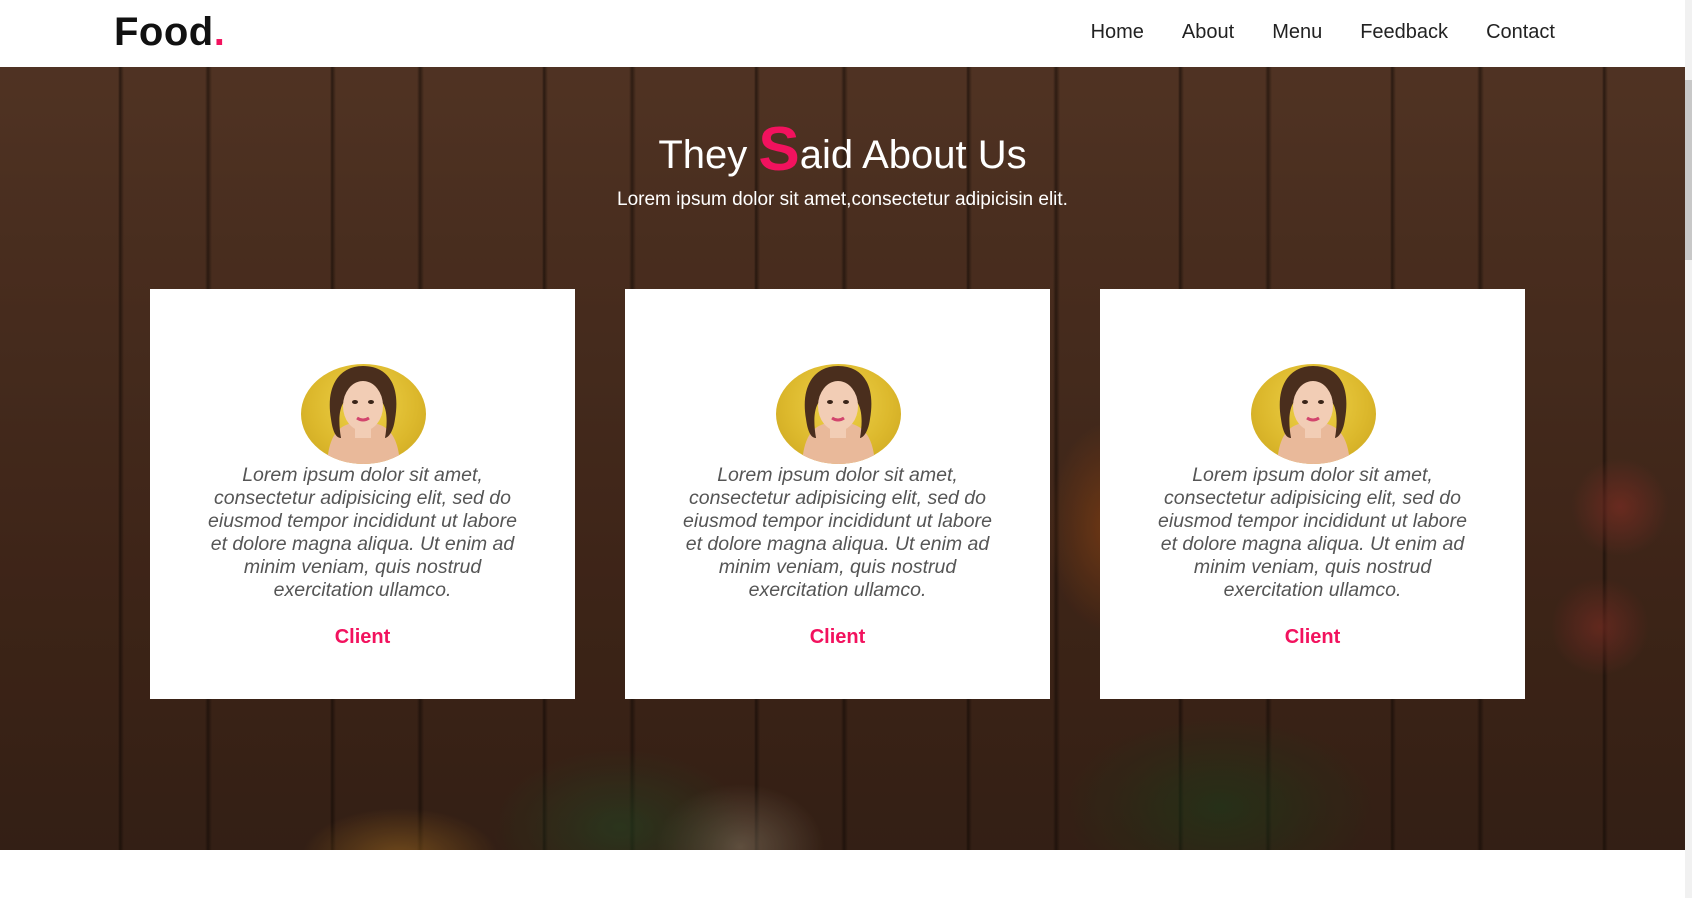 This screenshot has width=1692, height=898. Describe the element at coordinates (842, 33) in the screenshot. I see `navbar: Food. Home About Menu Feedback Contact` at that location.